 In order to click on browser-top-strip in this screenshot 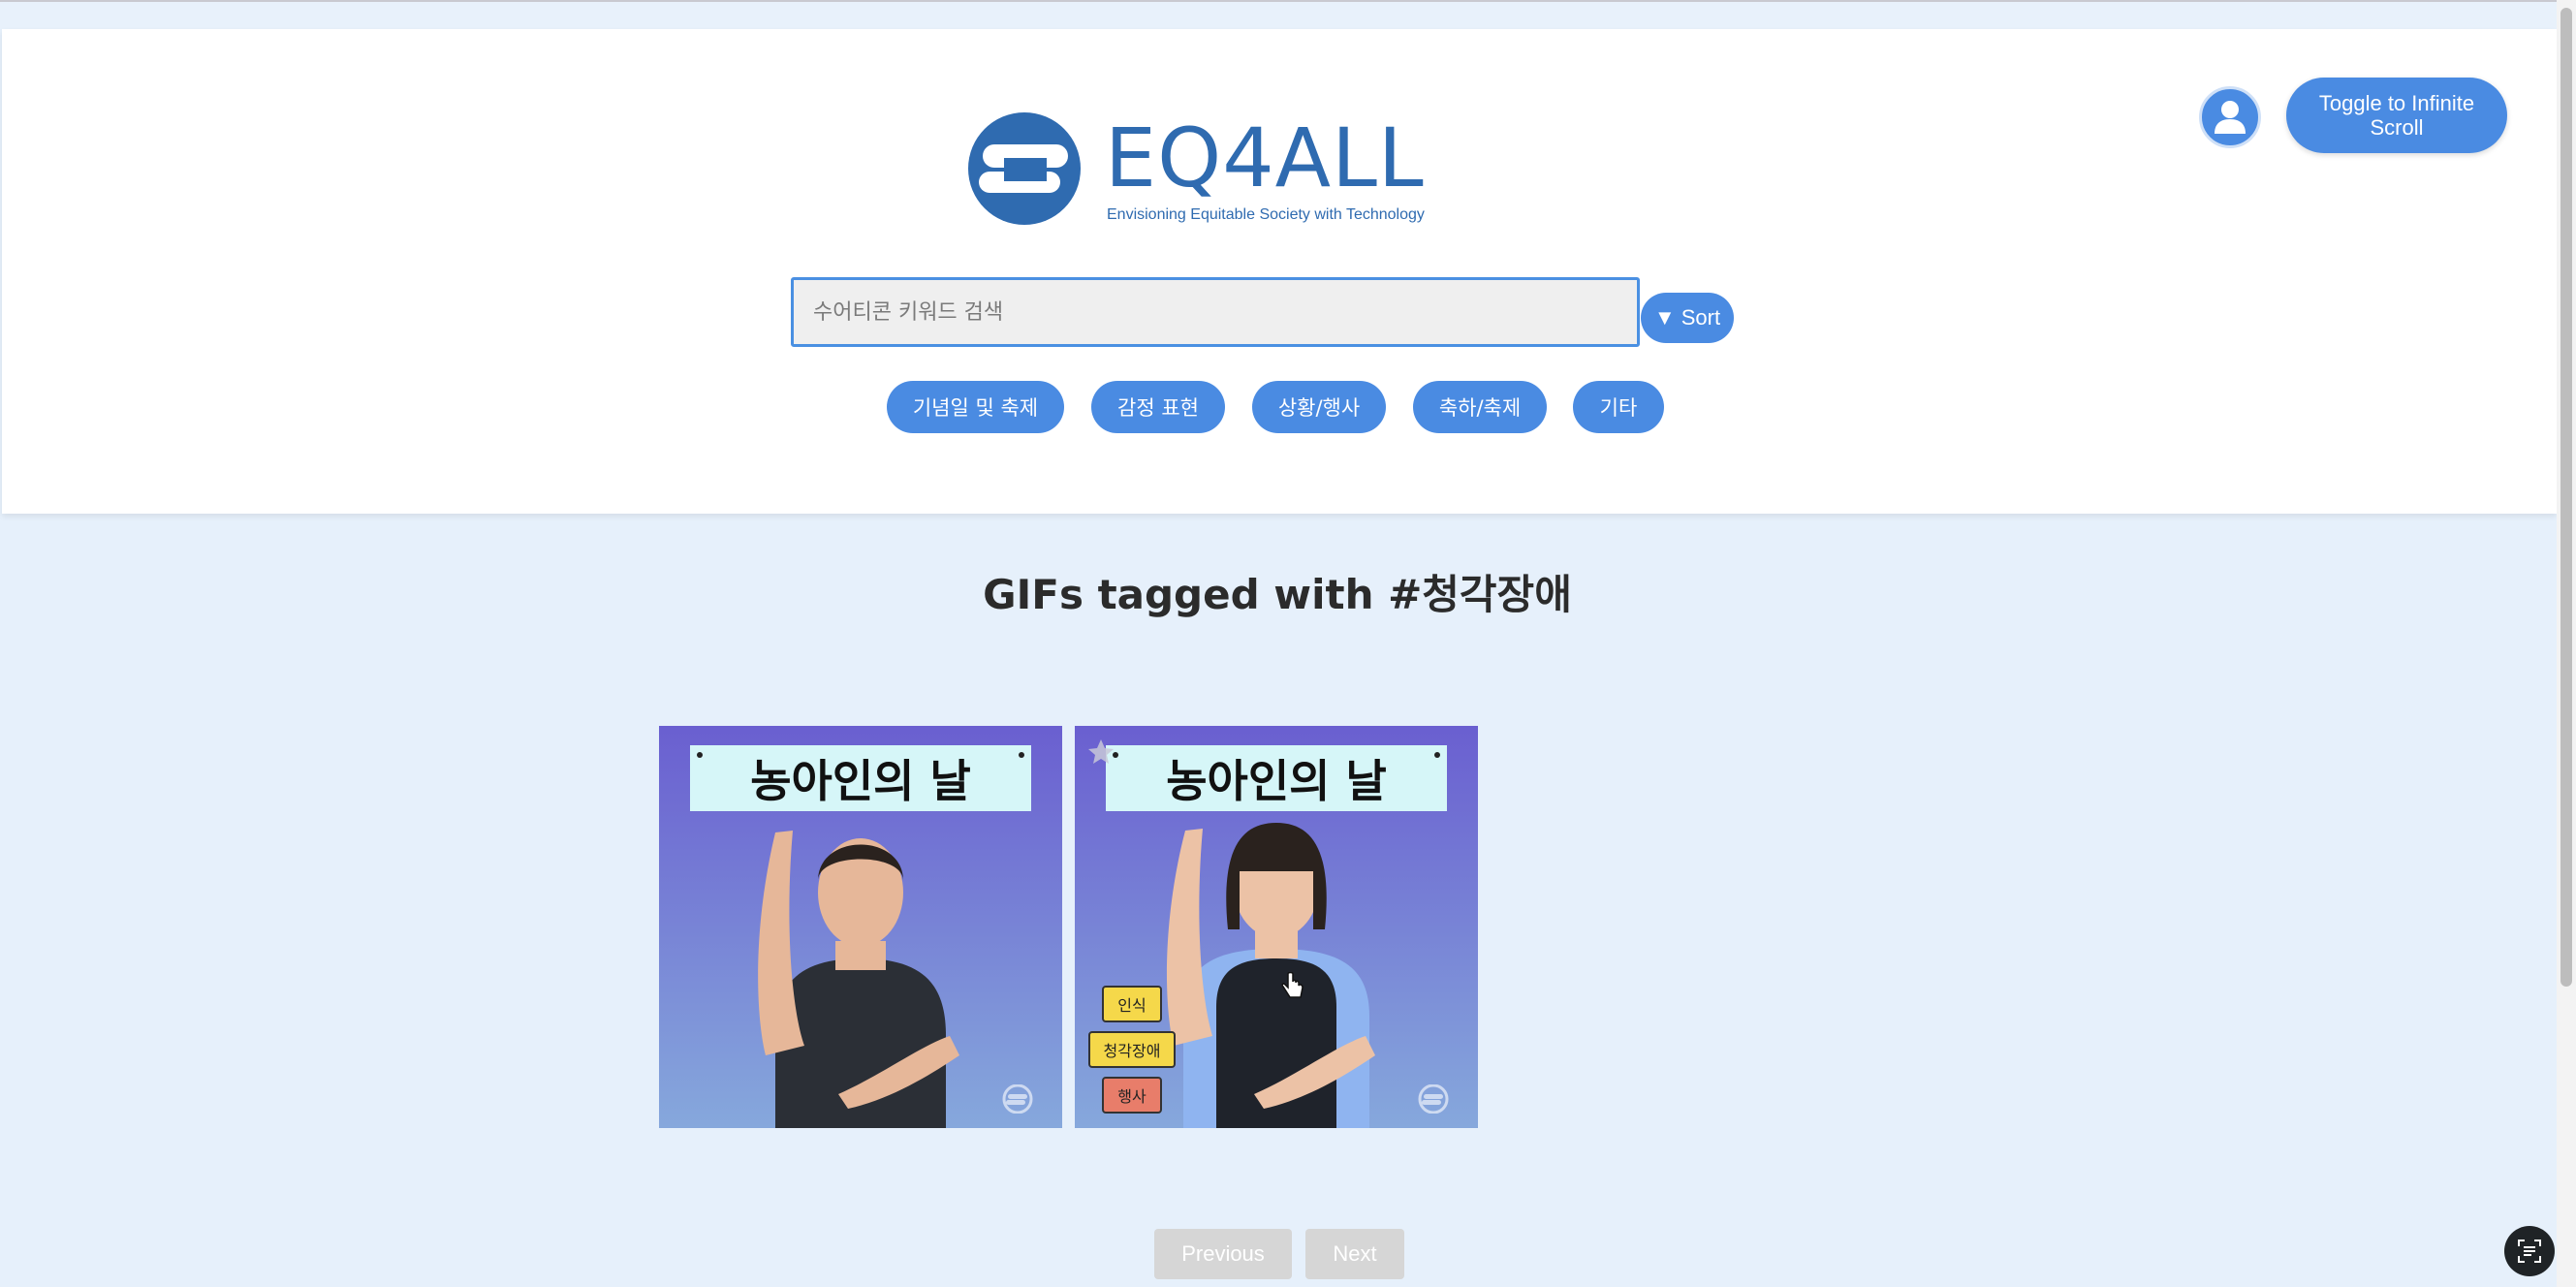, I will do `click(1288, 14)`.